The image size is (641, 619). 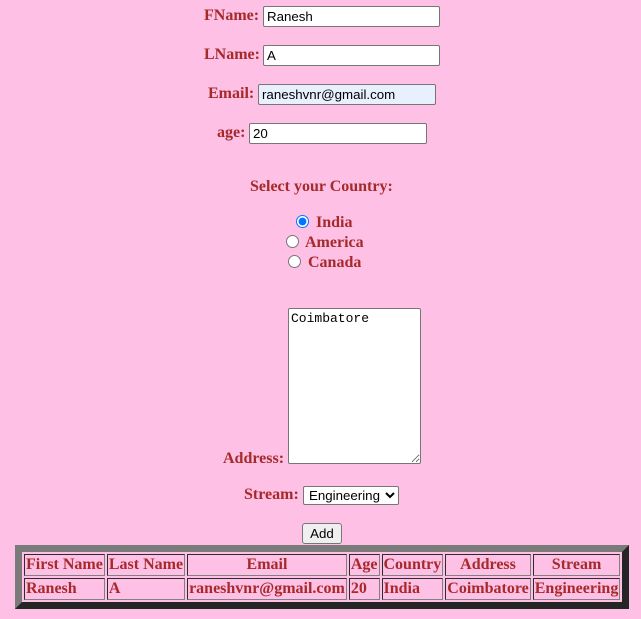 I want to click on age-label: age:, so click(x=231, y=132).